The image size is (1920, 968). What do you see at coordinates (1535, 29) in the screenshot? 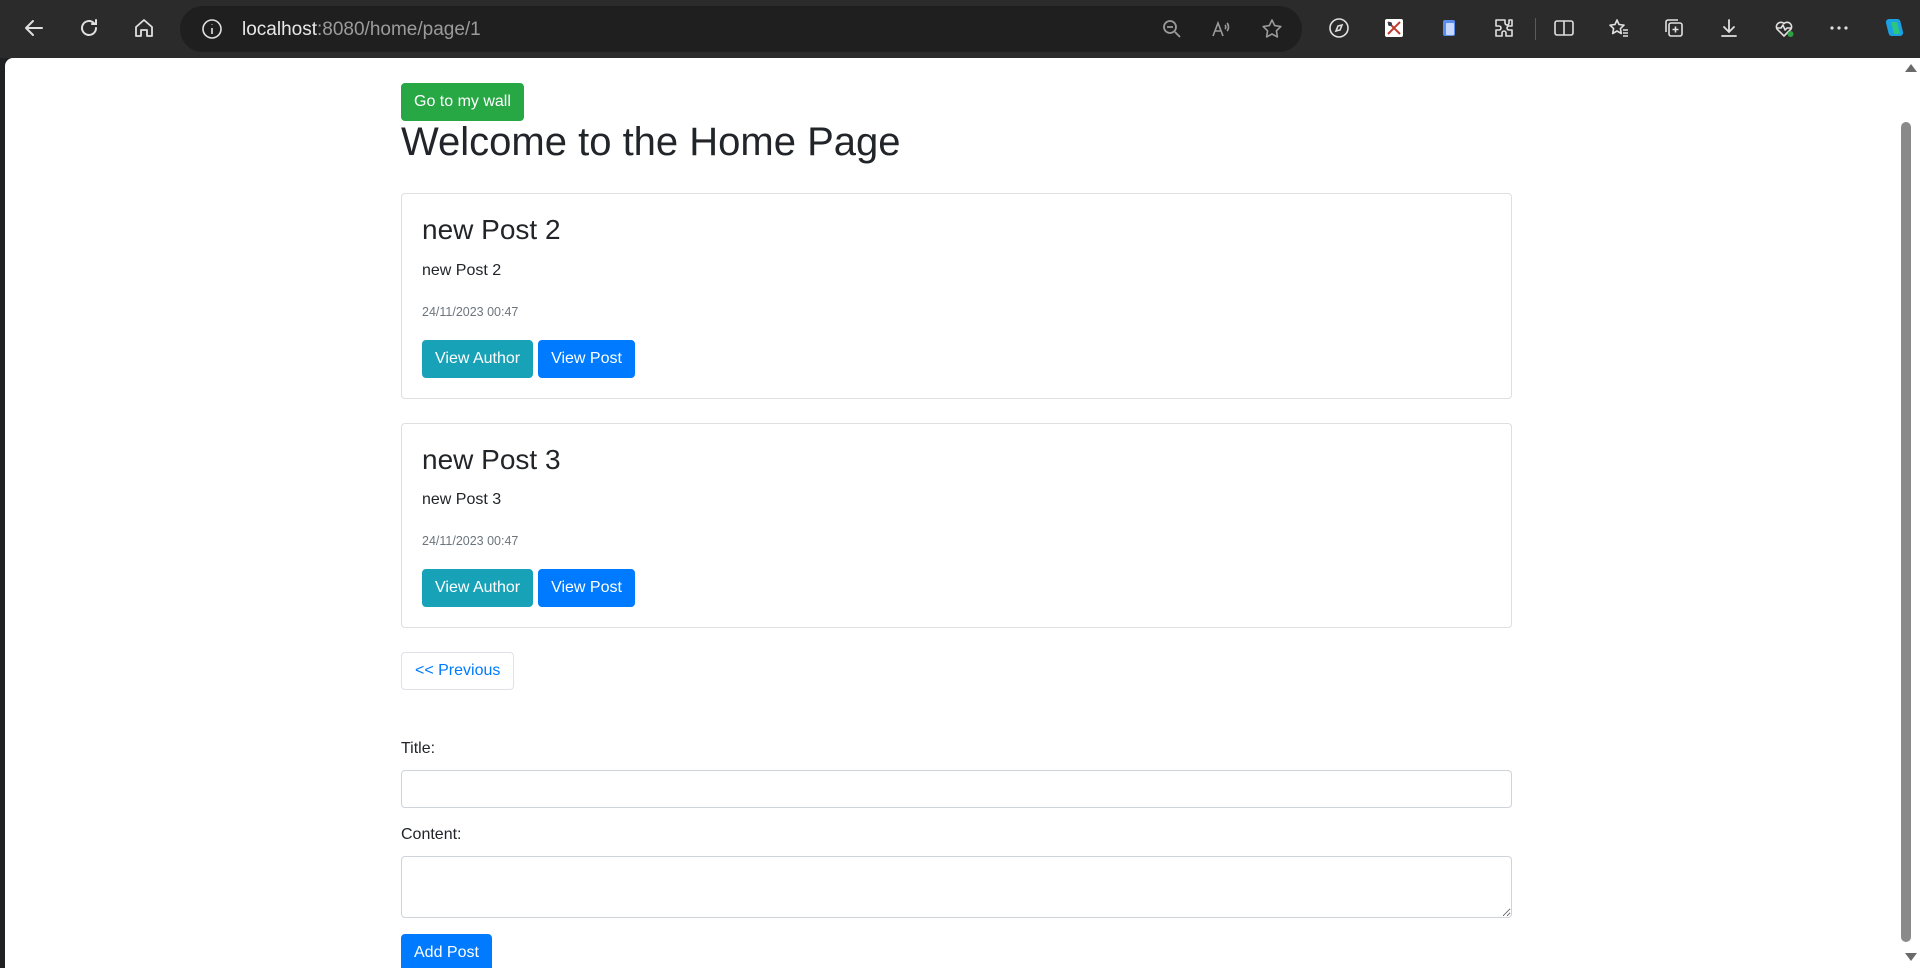
I see `toolbar-divider` at bounding box center [1535, 29].